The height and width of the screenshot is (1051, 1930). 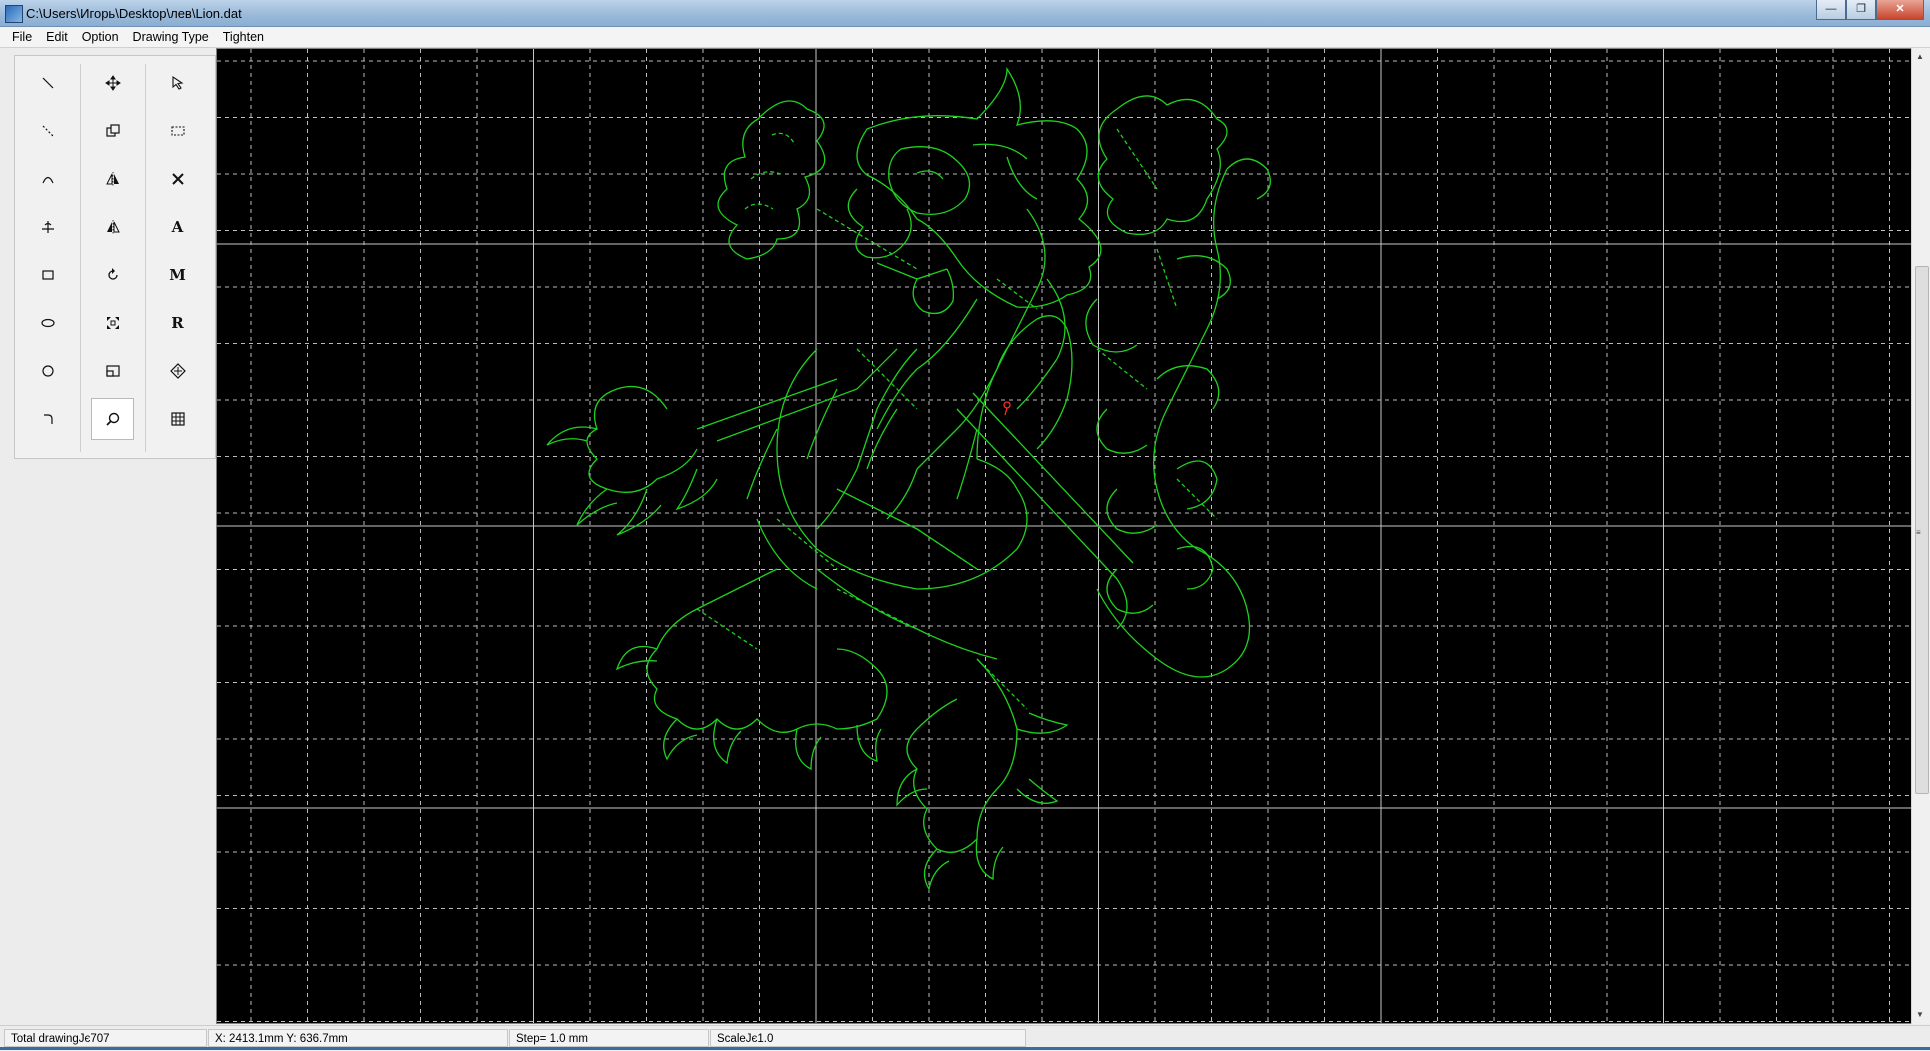 What do you see at coordinates (112, 275) in the screenshot?
I see `rotate-tool-icon` at bounding box center [112, 275].